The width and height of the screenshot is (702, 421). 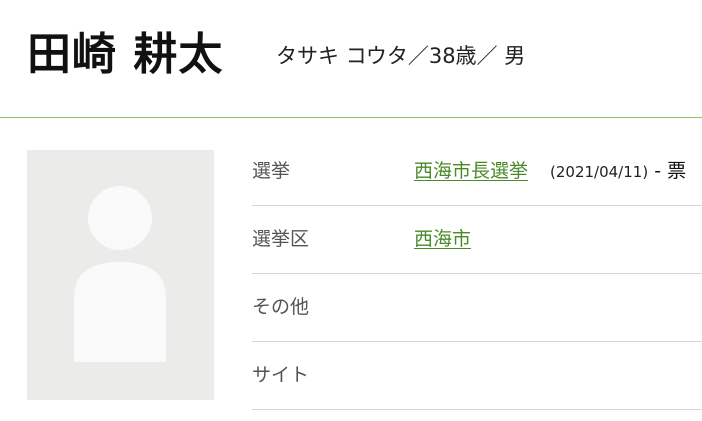 I want to click on other-label: その他, so click(x=281, y=307).